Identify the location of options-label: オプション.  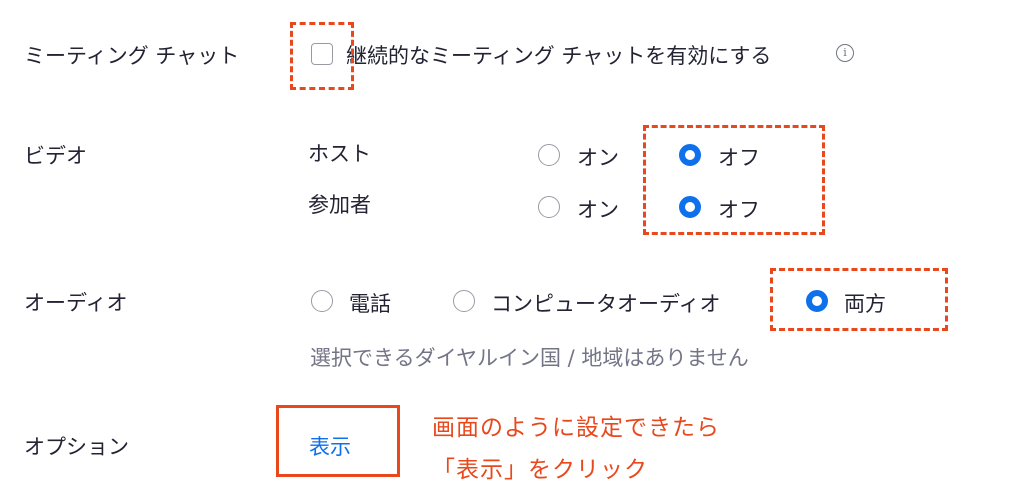
(76, 447).